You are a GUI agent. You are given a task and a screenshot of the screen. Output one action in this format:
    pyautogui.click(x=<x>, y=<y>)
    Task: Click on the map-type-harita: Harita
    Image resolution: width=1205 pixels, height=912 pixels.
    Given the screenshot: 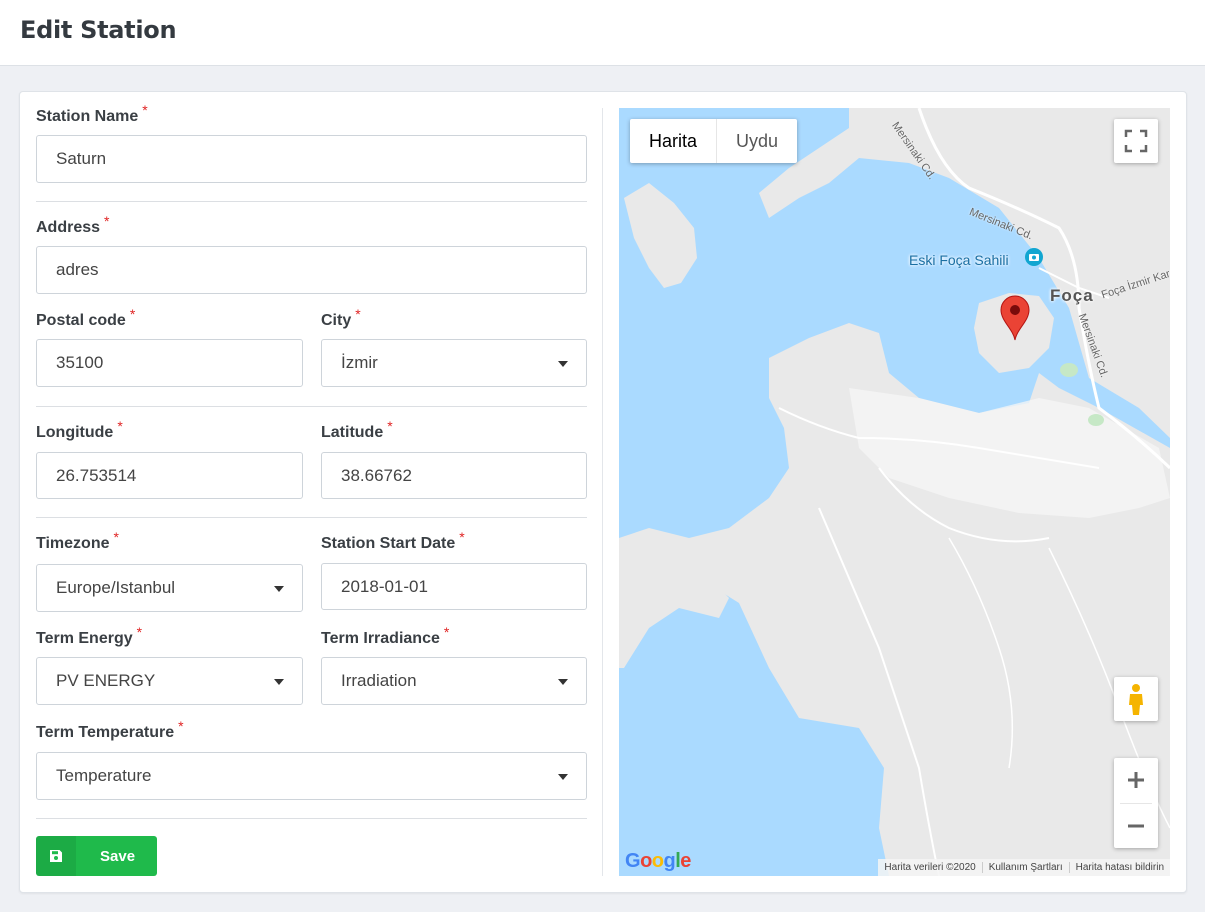 What is the action you would take?
    pyautogui.click(x=673, y=141)
    